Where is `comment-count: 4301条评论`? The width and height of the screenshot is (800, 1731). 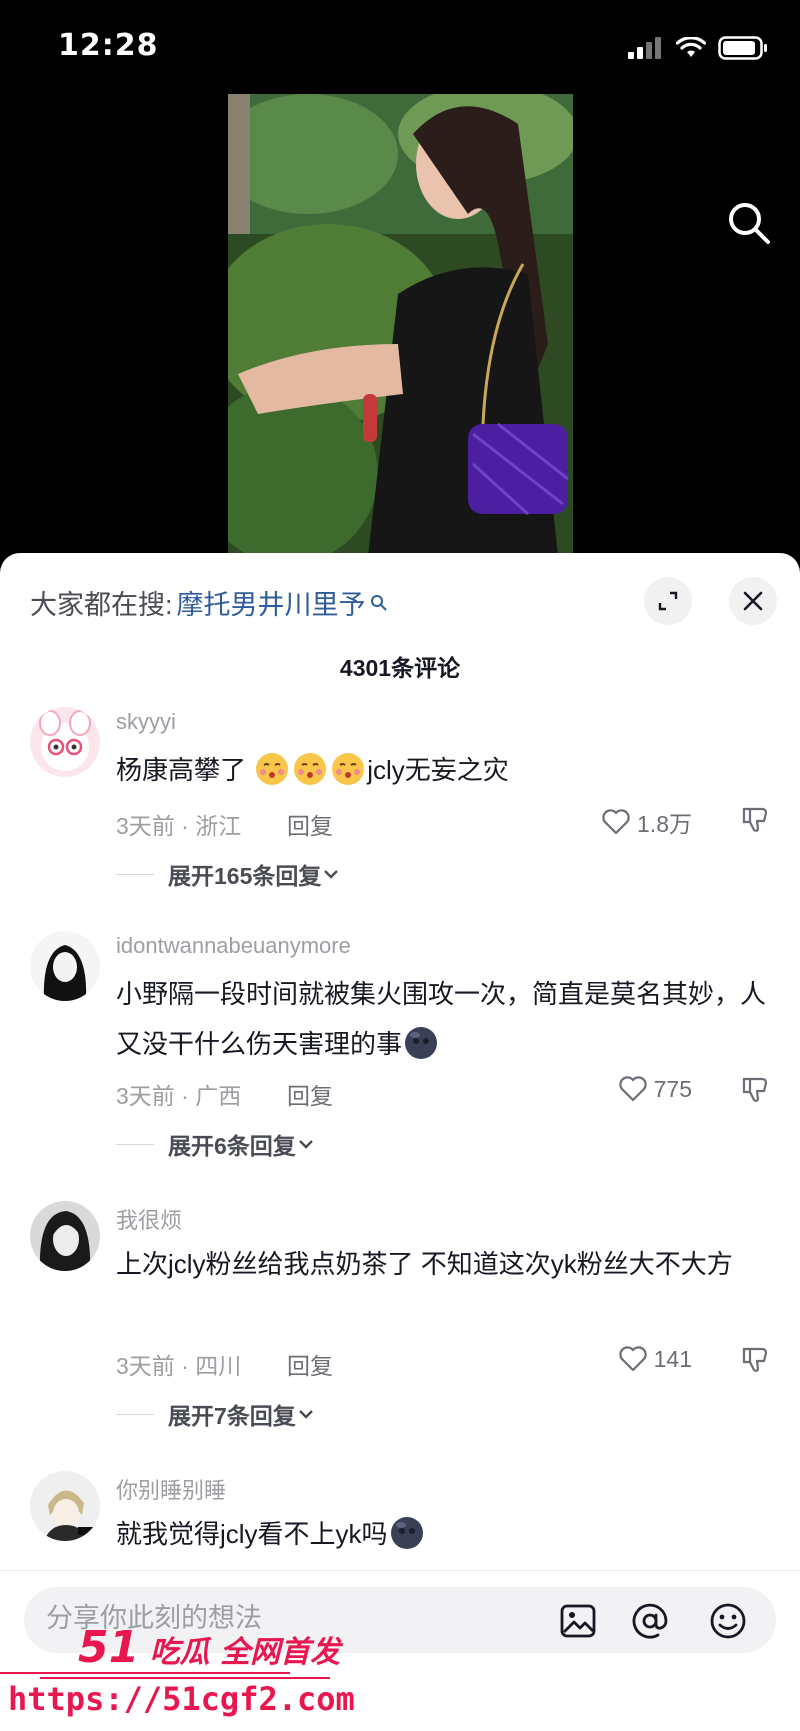
comment-count: 4301条评论 is located at coordinates (400, 668).